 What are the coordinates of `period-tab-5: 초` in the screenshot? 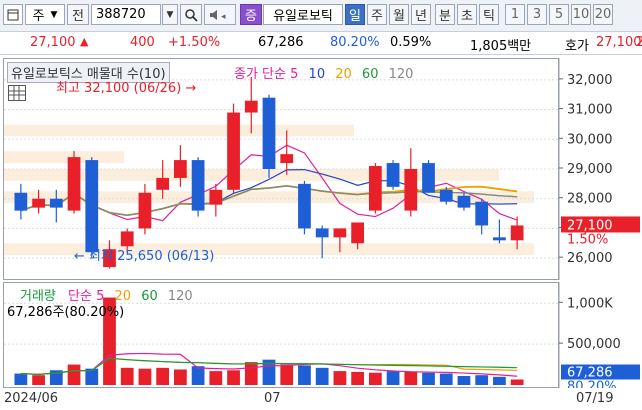 It's located at (467, 14).